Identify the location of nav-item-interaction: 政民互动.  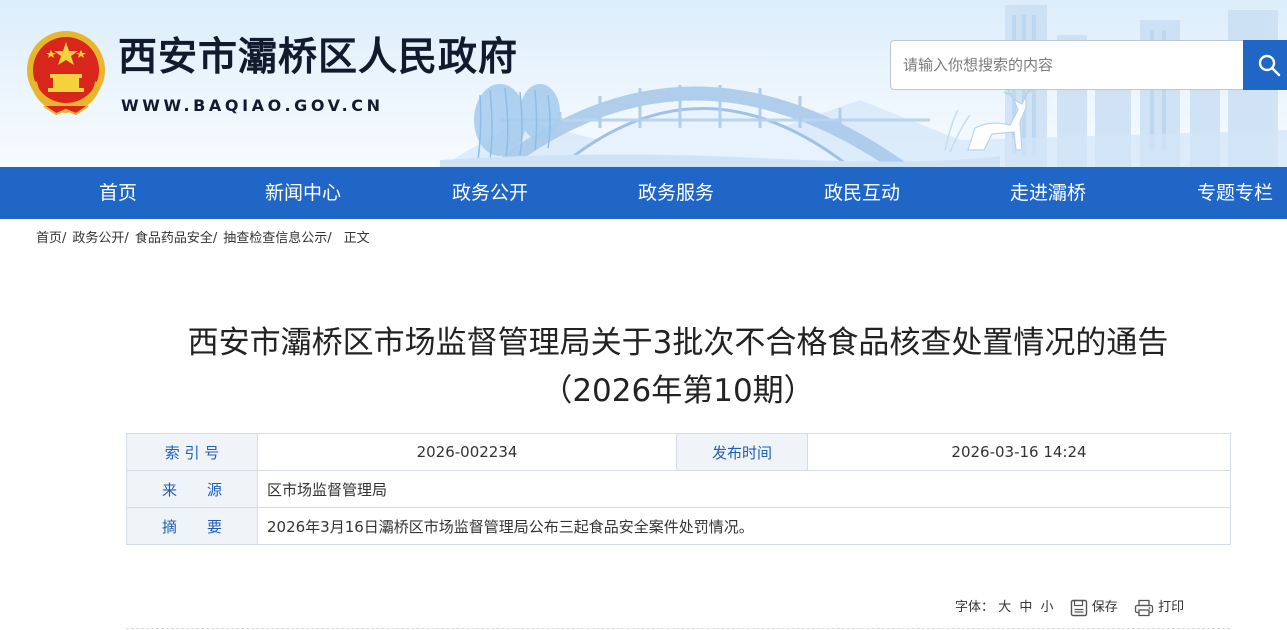
(862, 193).